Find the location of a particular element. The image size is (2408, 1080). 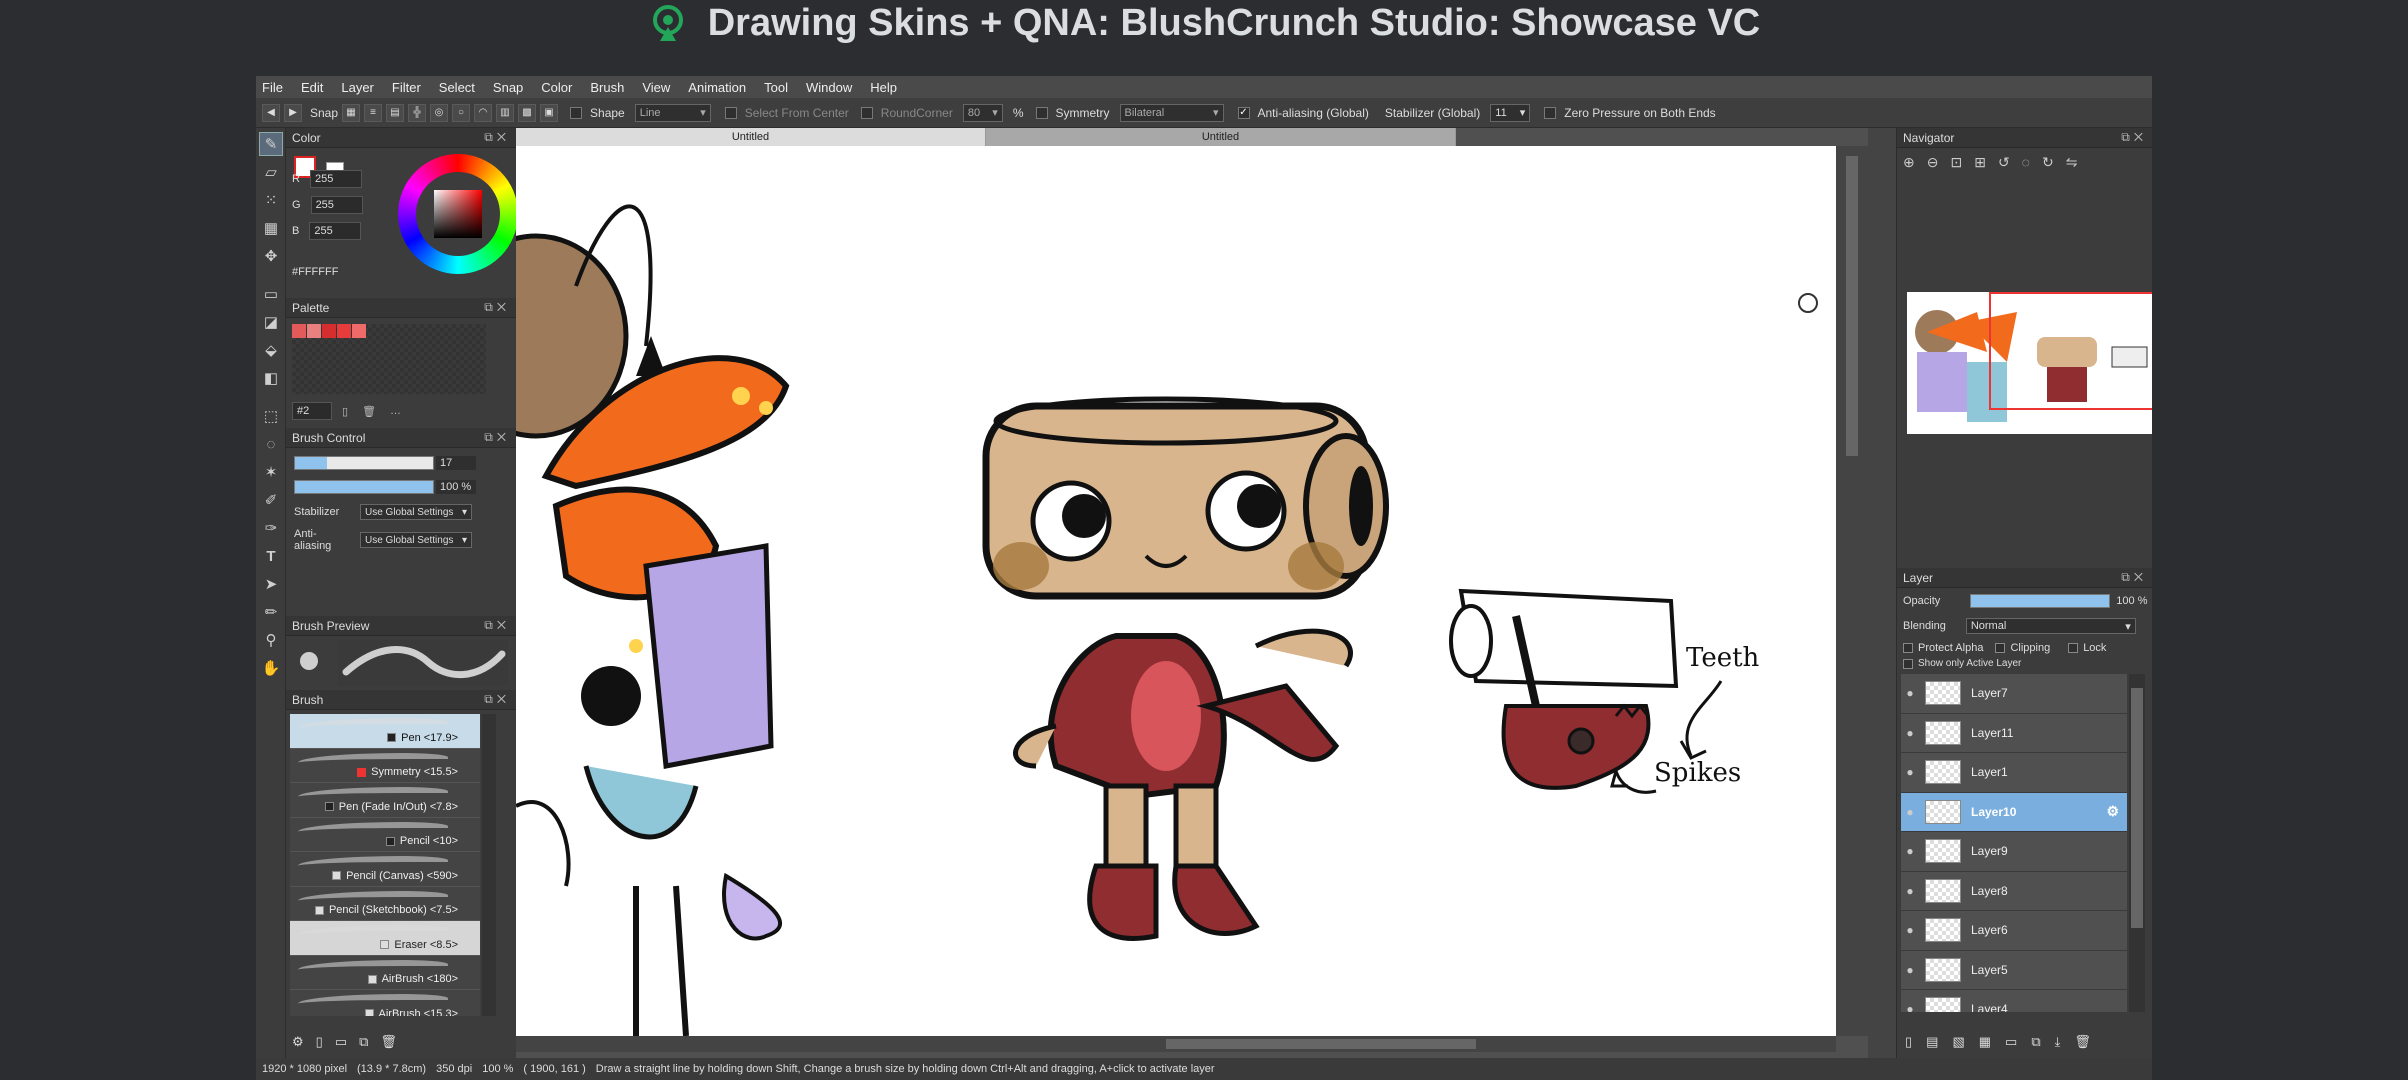

eraser-tool-icon: ▱ is located at coordinates (271, 172).